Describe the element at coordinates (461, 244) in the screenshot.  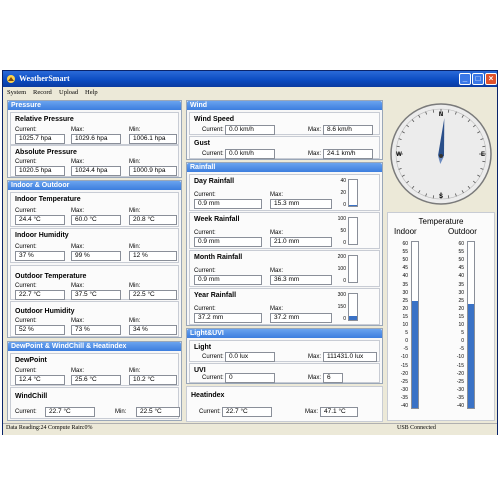
I see `outdoor-scale-tick: 60` at that location.